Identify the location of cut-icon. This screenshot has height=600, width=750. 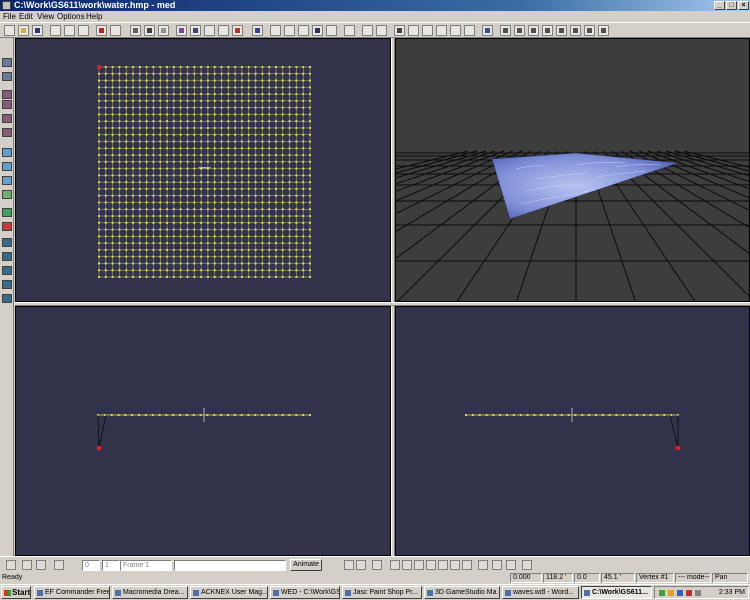
(55, 30).